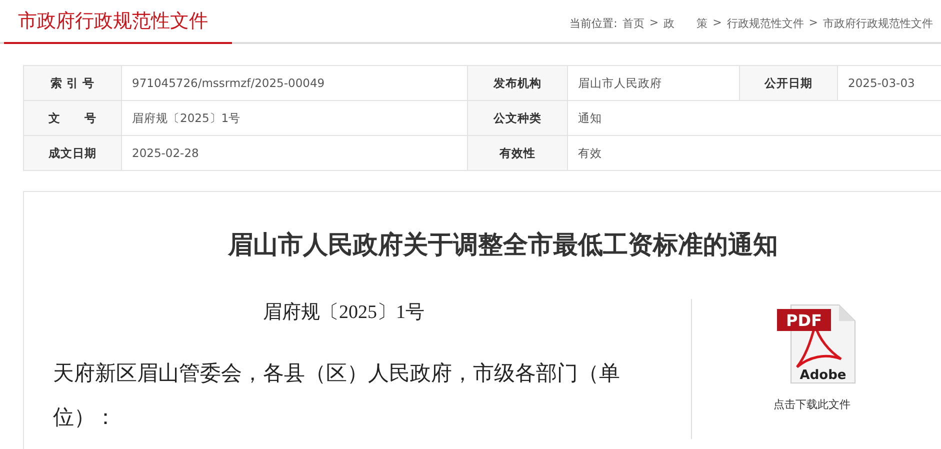 The width and height of the screenshot is (941, 449). I want to click on field-value: 眉山市人民政府, so click(654, 83).